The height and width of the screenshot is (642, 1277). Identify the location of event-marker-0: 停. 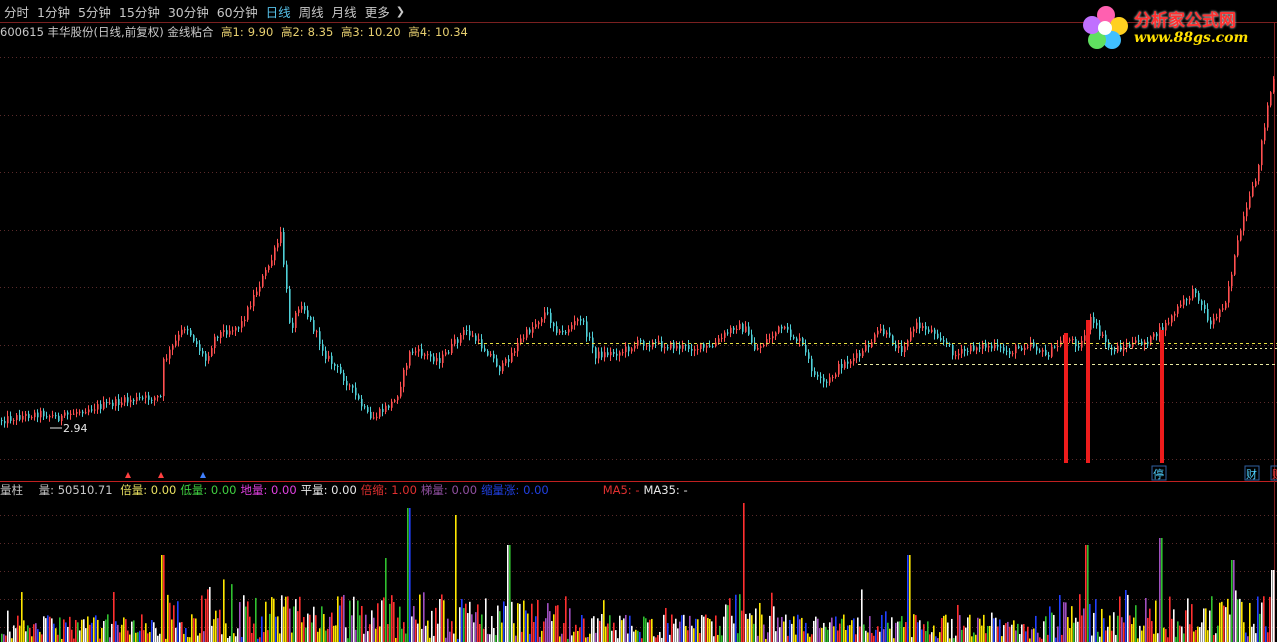
(1158, 474).